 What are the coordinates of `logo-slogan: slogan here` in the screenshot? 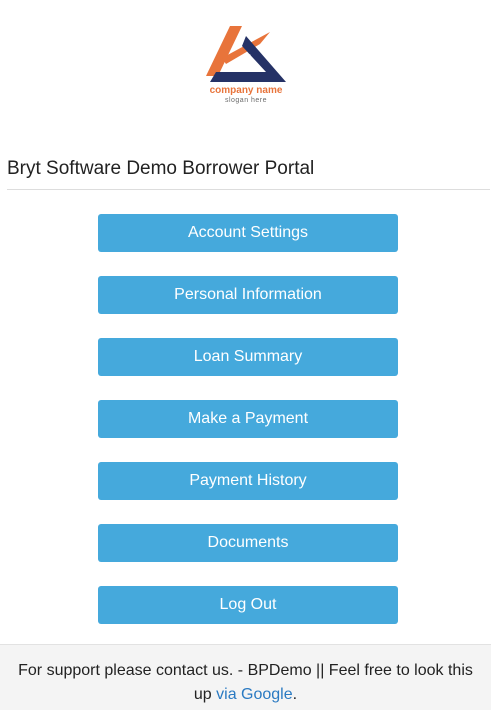 It's located at (246, 100).